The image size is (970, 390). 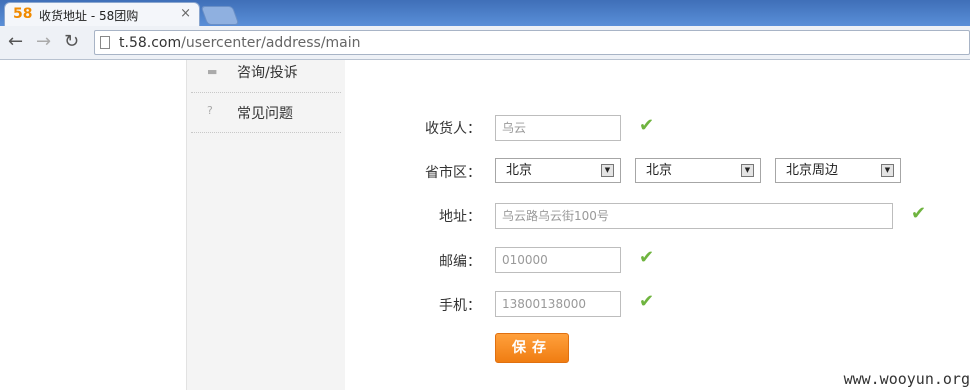 What do you see at coordinates (453, 129) in the screenshot?
I see `receiver-label: 收货人：` at bounding box center [453, 129].